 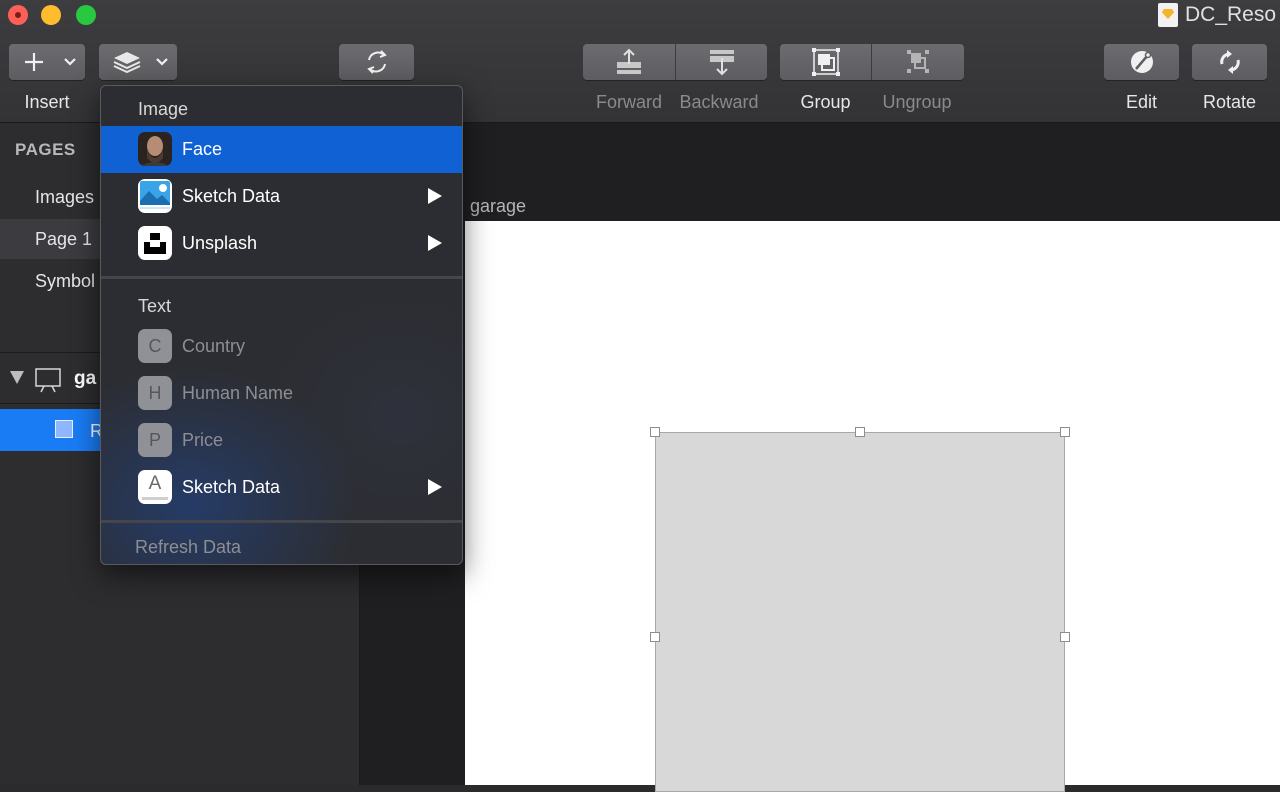 I want to click on backward-button, so click(x=721, y=62).